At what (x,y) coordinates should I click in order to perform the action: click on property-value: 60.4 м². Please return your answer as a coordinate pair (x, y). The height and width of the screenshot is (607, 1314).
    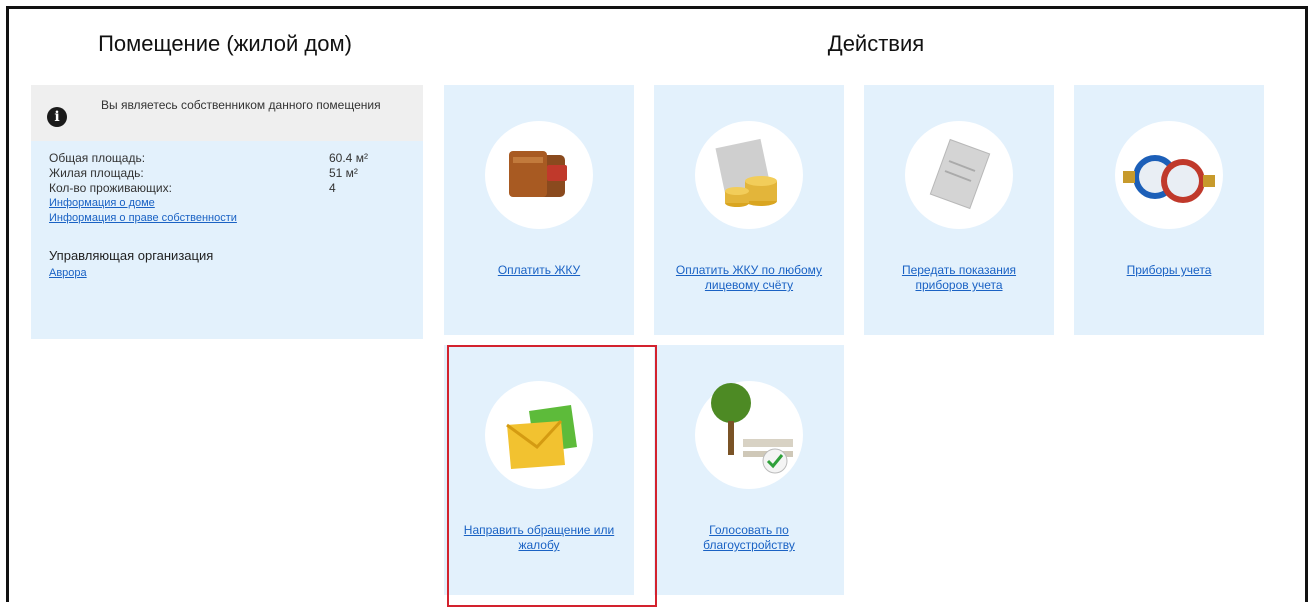
    Looking at the image, I should click on (348, 158).